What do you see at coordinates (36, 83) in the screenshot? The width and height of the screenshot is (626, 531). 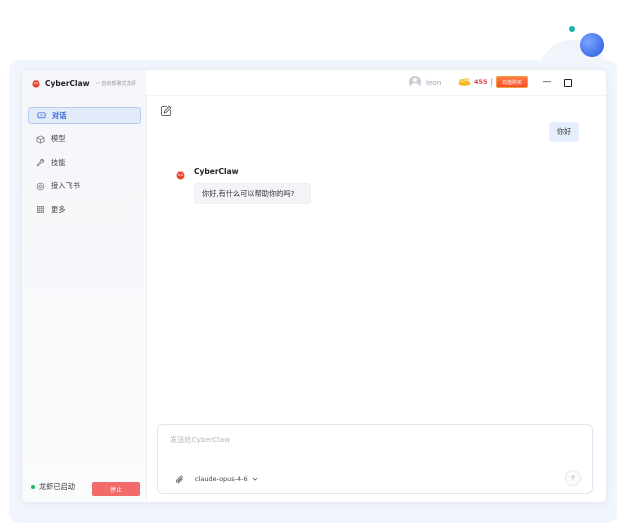 I see `crayfish-logo-icon` at bounding box center [36, 83].